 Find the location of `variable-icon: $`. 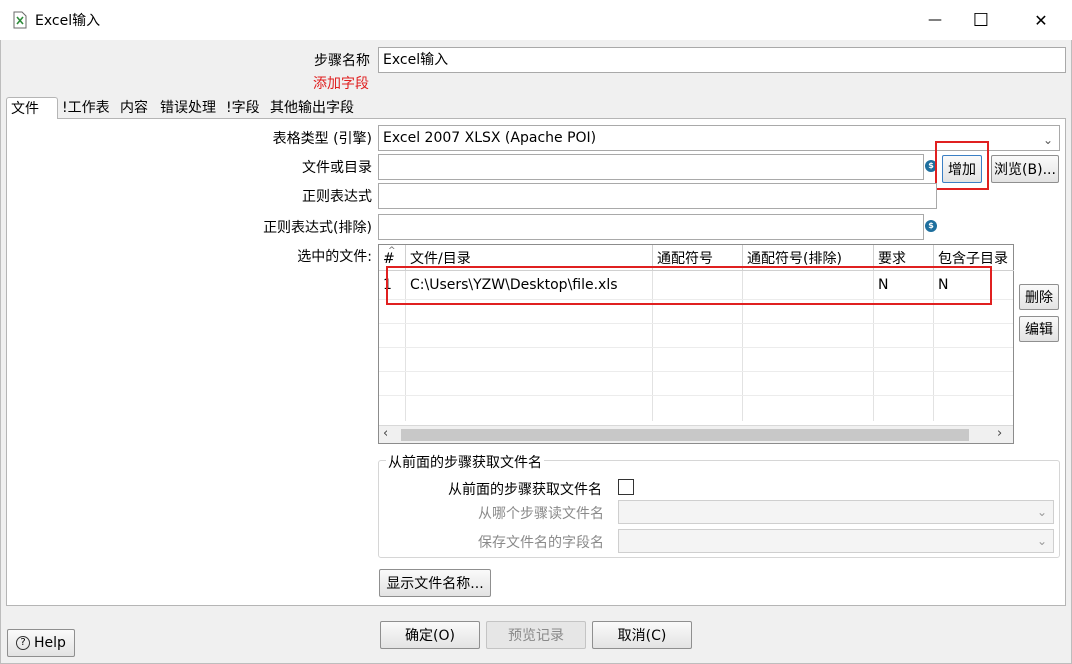

variable-icon: $ is located at coordinates (931, 226).